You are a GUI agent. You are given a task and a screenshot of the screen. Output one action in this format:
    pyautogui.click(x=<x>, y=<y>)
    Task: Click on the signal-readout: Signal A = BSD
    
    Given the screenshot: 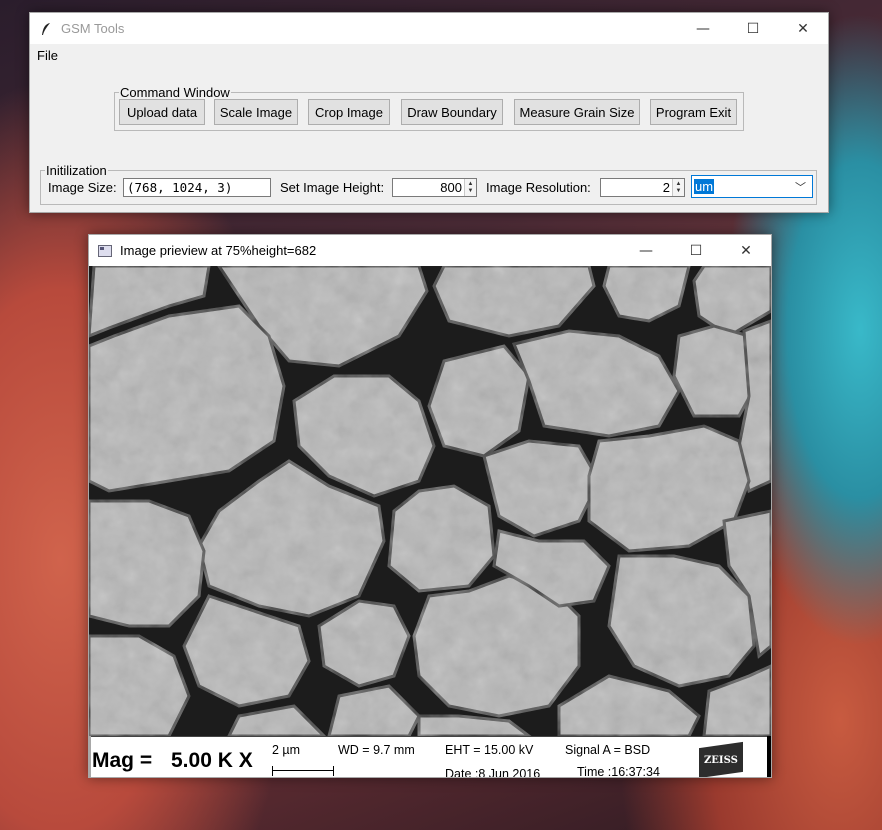 What is the action you would take?
    pyautogui.click(x=608, y=750)
    